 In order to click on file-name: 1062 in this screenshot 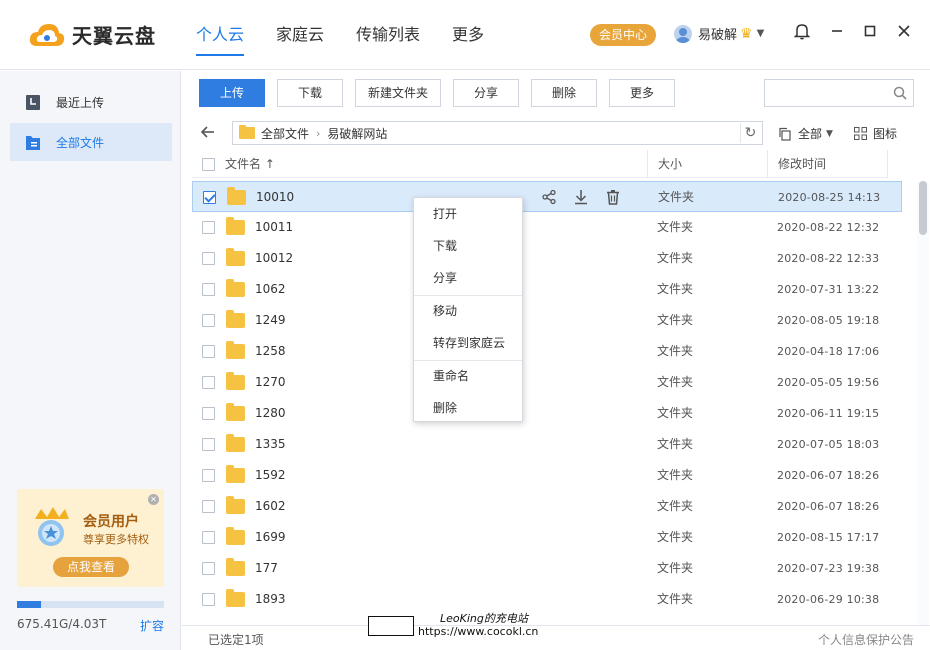, I will do `click(270, 289)`.